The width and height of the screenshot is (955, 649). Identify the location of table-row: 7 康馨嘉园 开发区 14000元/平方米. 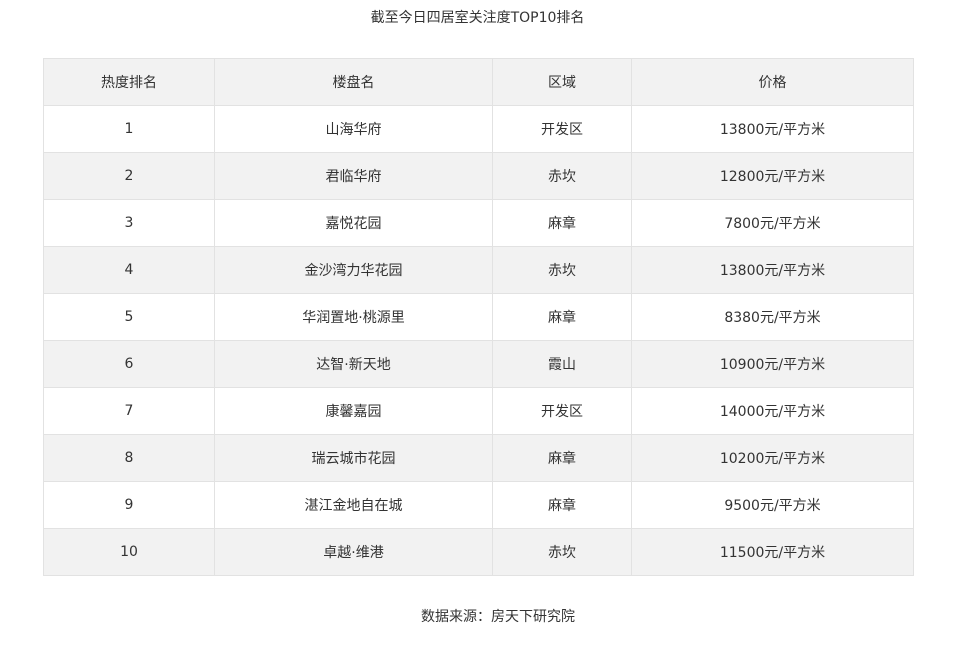
(478, 411).